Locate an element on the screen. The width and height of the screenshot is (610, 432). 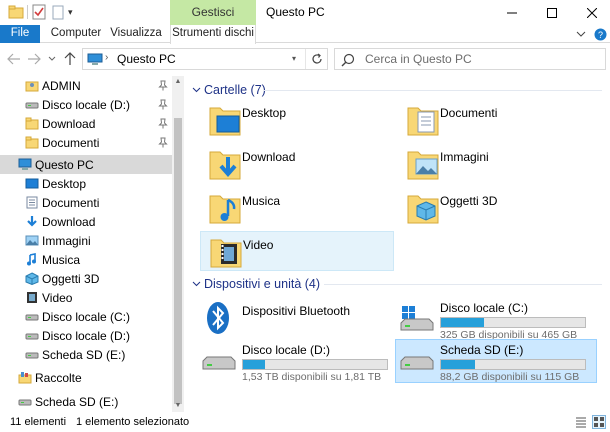
maximize-button is located at coordinates (552, 12).